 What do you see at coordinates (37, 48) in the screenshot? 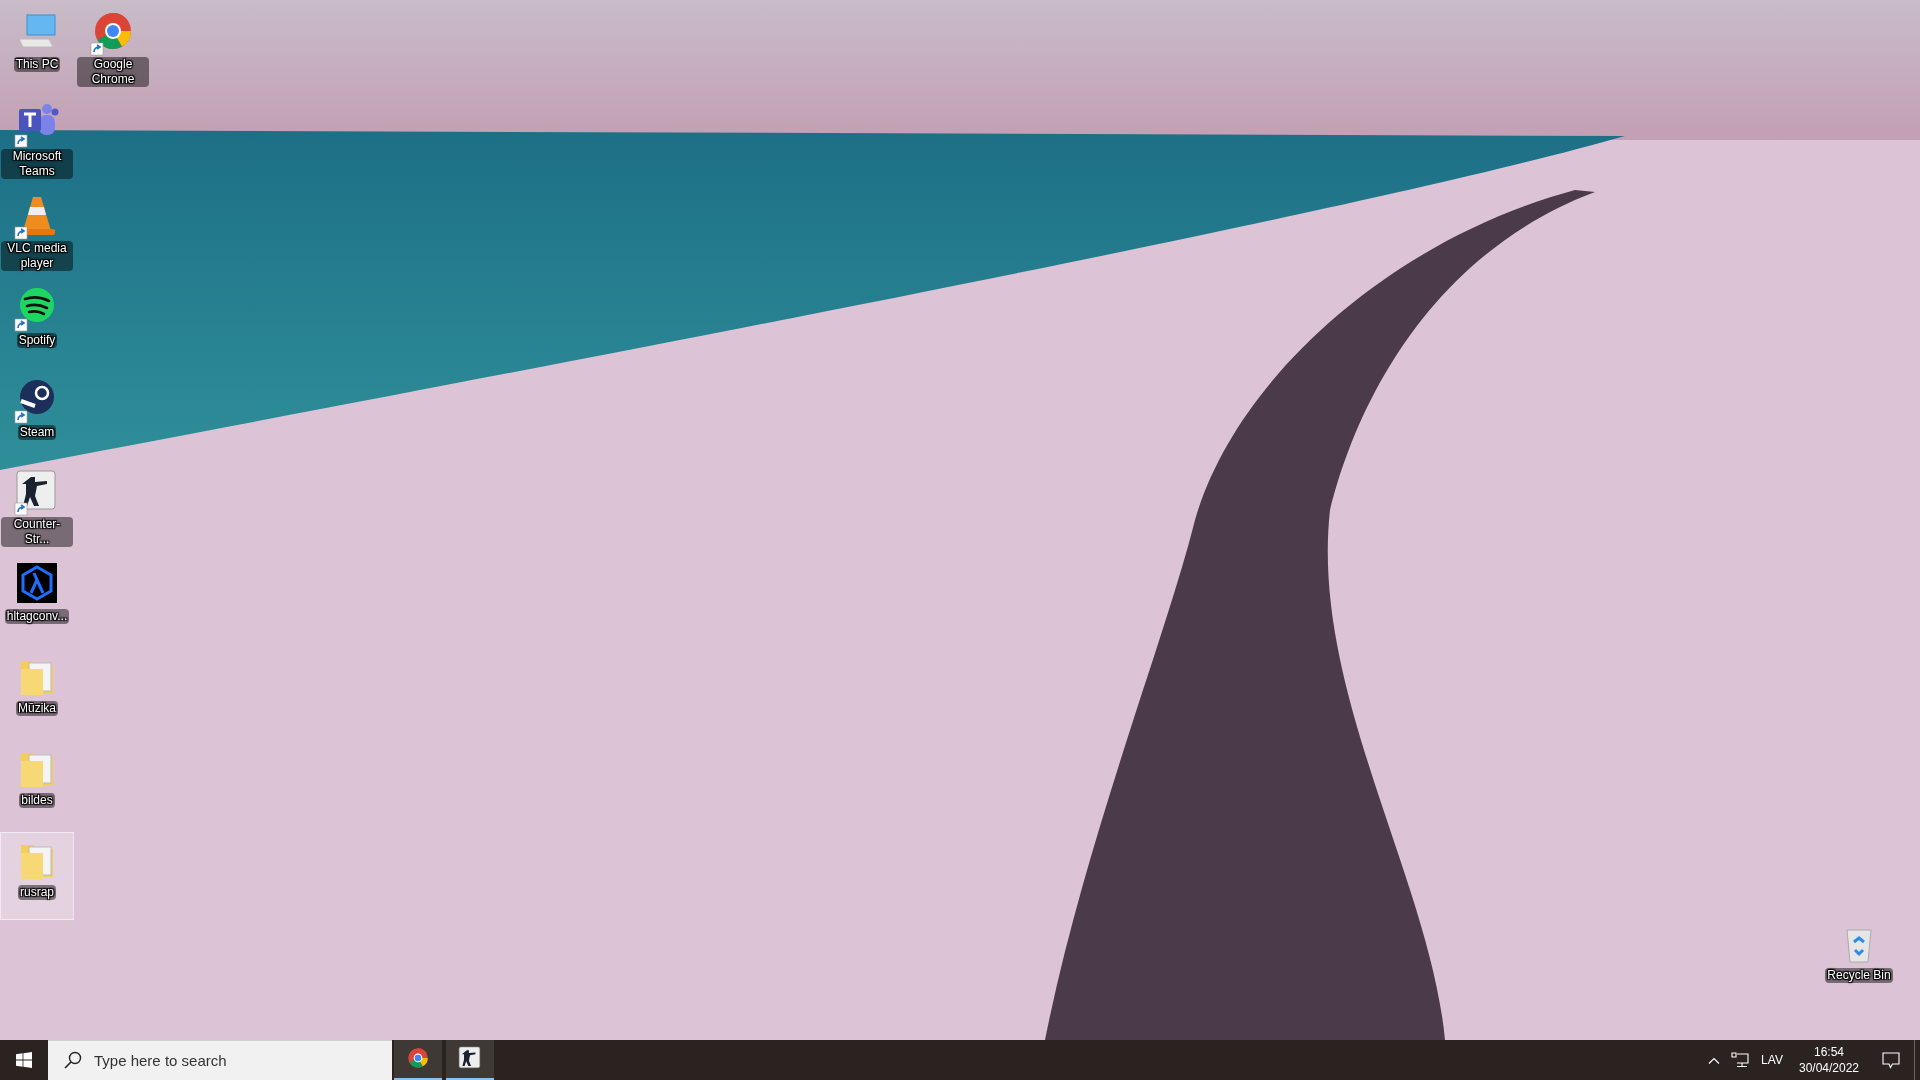
I see `desktop-icon: This PC` at bounding box center [37, 48].